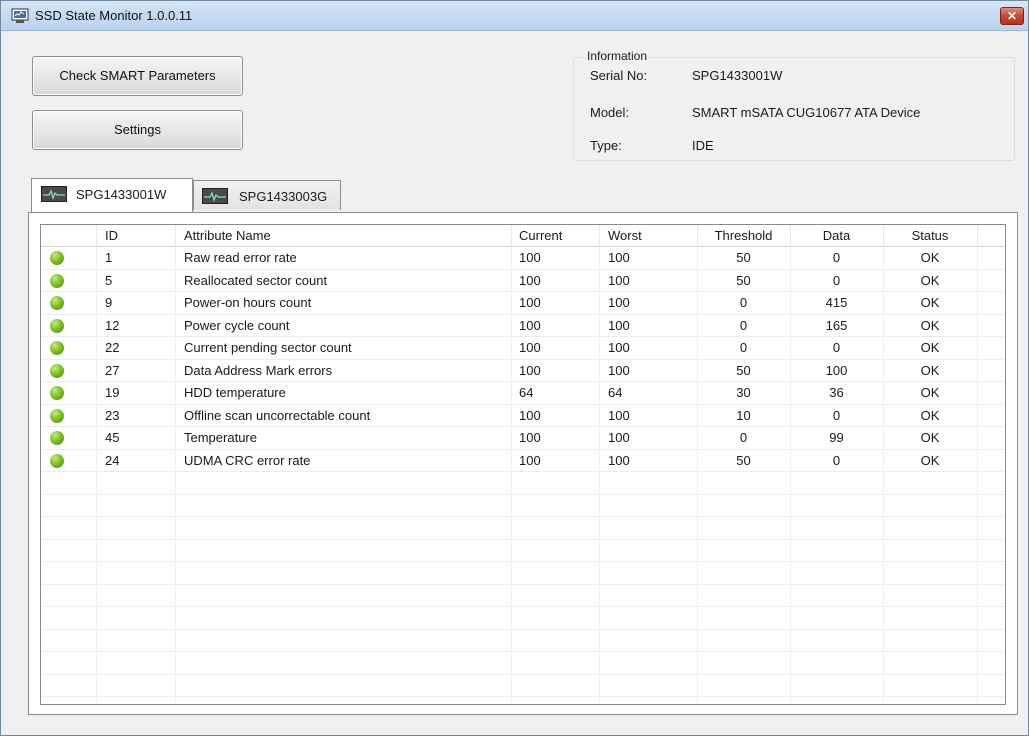 This screenshot has height=736, width=1029. I want to click on cell-name: Current pending sector count, so click(268, 347).